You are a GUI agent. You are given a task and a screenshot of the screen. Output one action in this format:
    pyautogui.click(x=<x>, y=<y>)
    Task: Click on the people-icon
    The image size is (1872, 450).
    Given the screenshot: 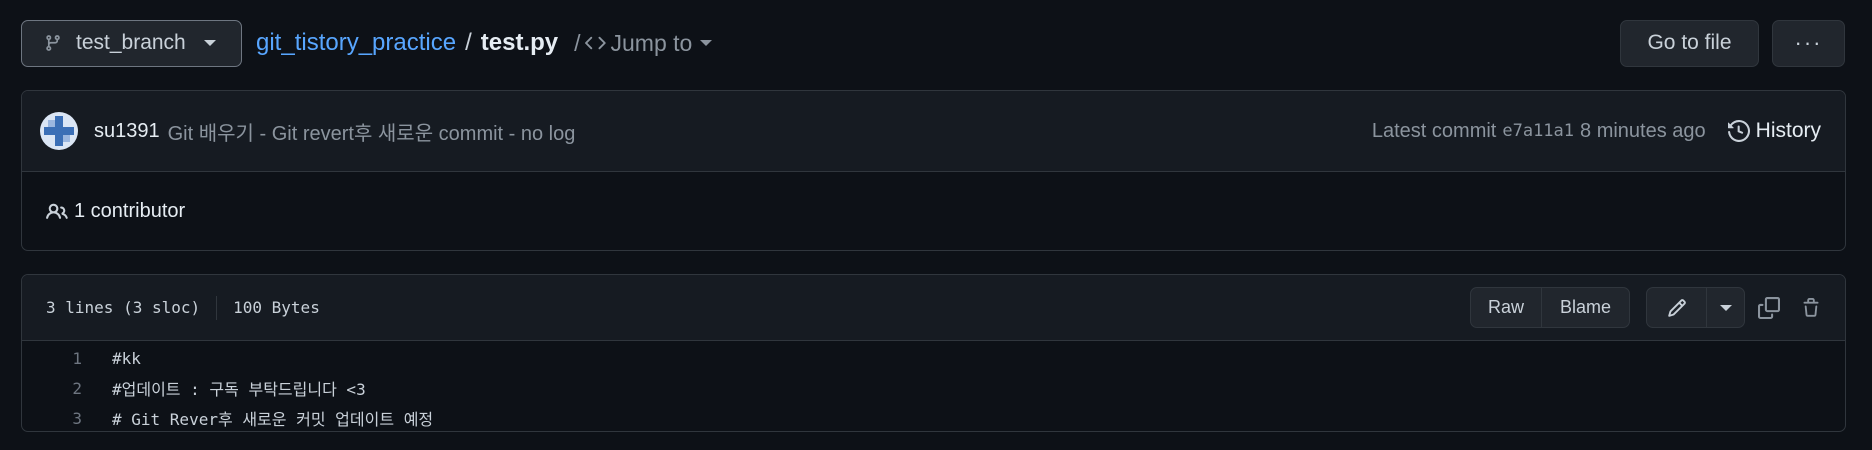 What is the action you would take?
    pyautogui.click(x=57, y=211)
    